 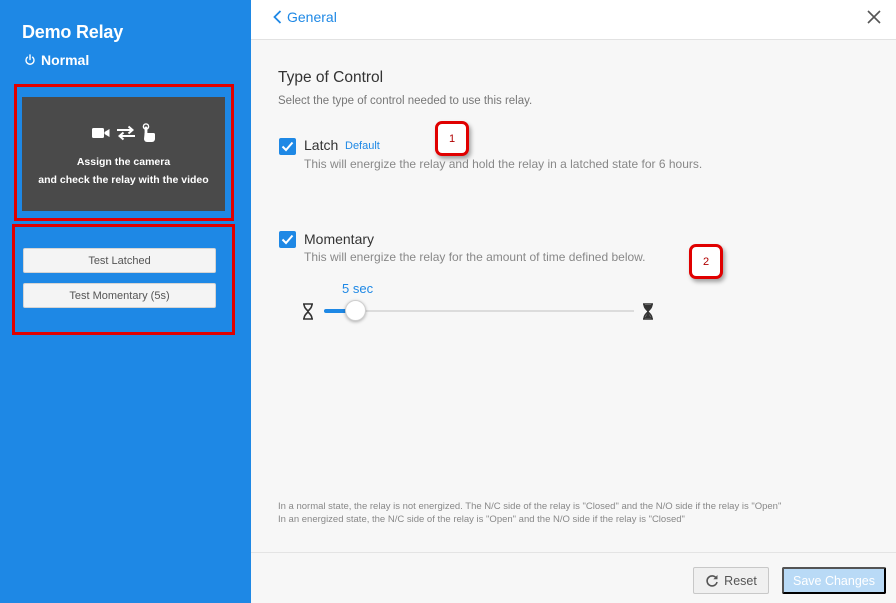 What do you see at coordinates (479, 311) in the screenshot?
I see `duration-slider-track` at bounding box center [479, 311].